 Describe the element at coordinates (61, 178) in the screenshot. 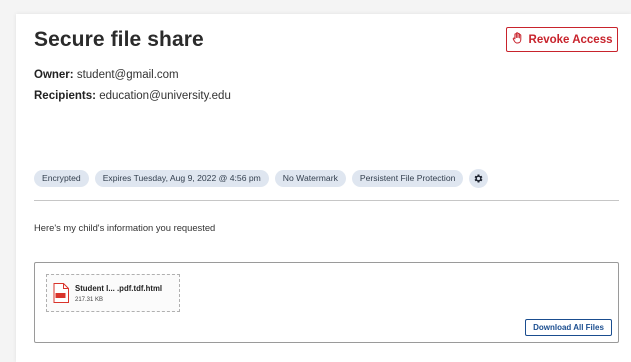

I see `tag-encrypted: Encrypted` at that location.